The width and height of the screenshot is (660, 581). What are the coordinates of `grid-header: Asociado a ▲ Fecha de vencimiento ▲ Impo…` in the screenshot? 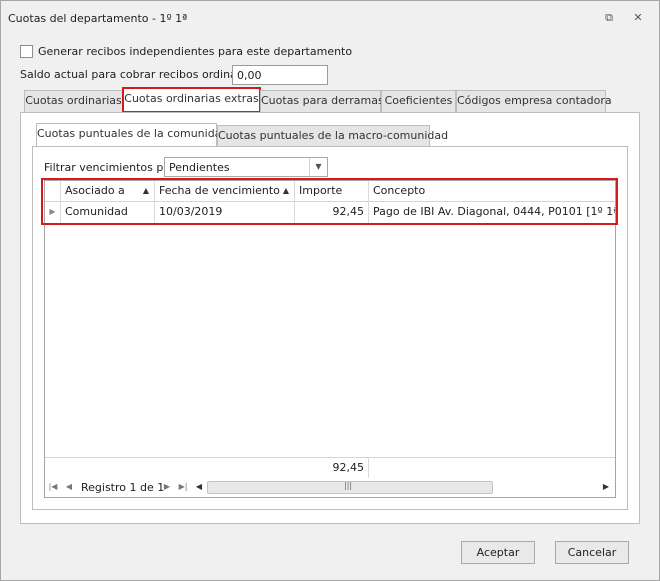 It's located at (330, 191).